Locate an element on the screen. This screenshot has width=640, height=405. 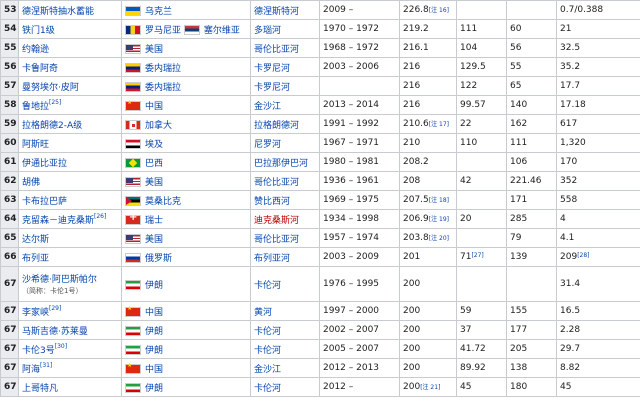
dam-name-link: 阿斯旺 is located at coordinates (35, 145).